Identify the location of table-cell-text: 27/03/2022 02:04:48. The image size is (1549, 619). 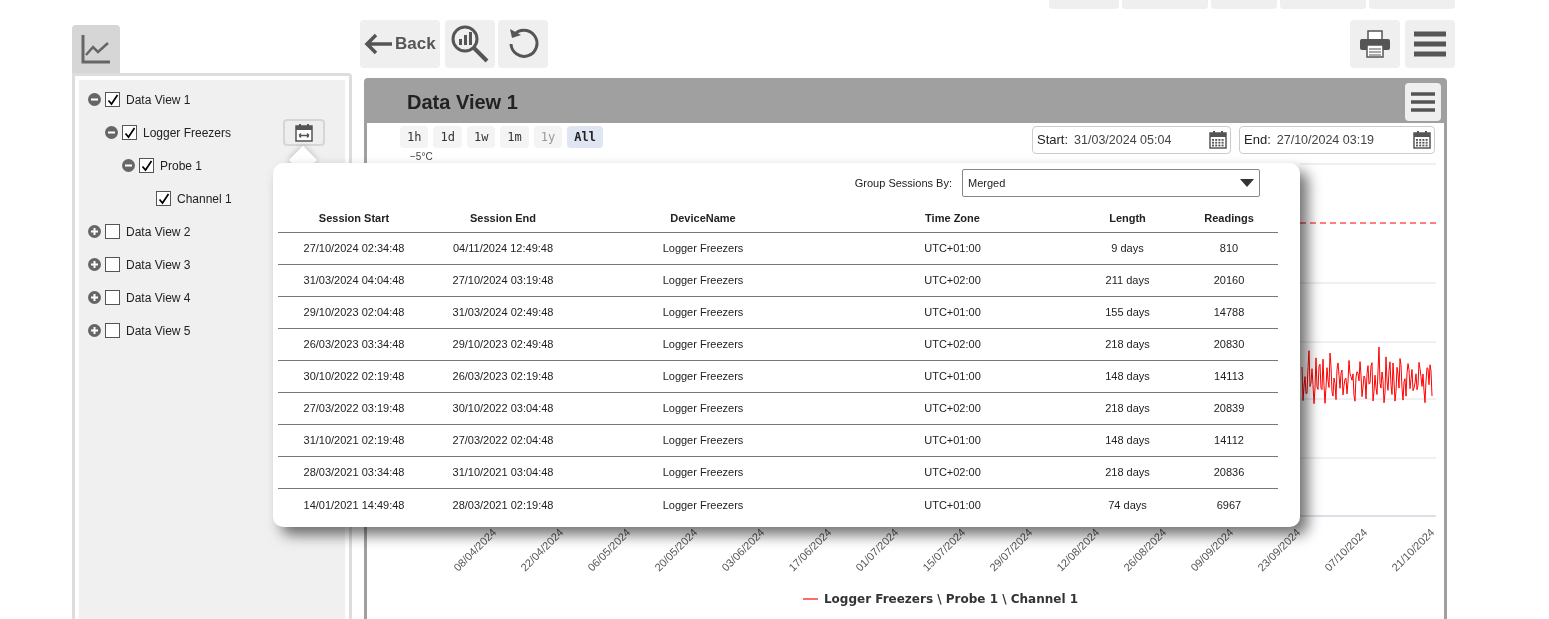
(503, 441).